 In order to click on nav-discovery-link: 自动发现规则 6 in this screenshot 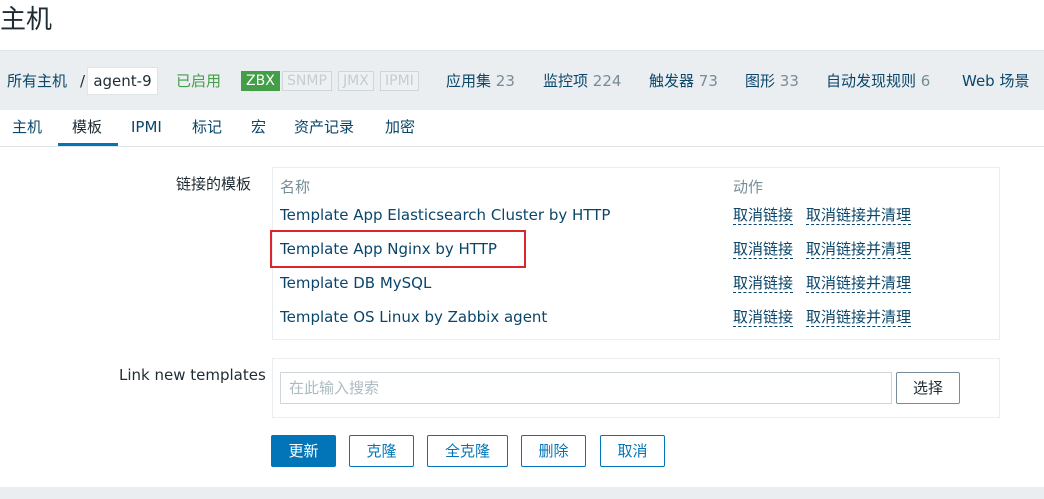, I will do `click(878, 81)`.